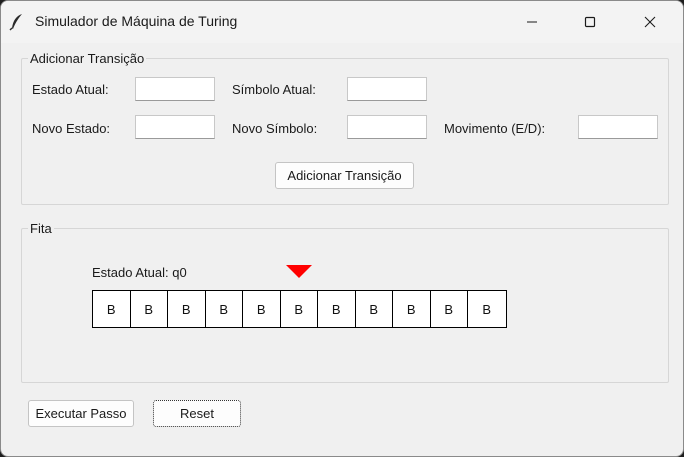 The image size is (684, 457). Describe the element at coordinates (71, 128) in the screenshot. I see `novo-estado-label: Novo Estado:` at that location.